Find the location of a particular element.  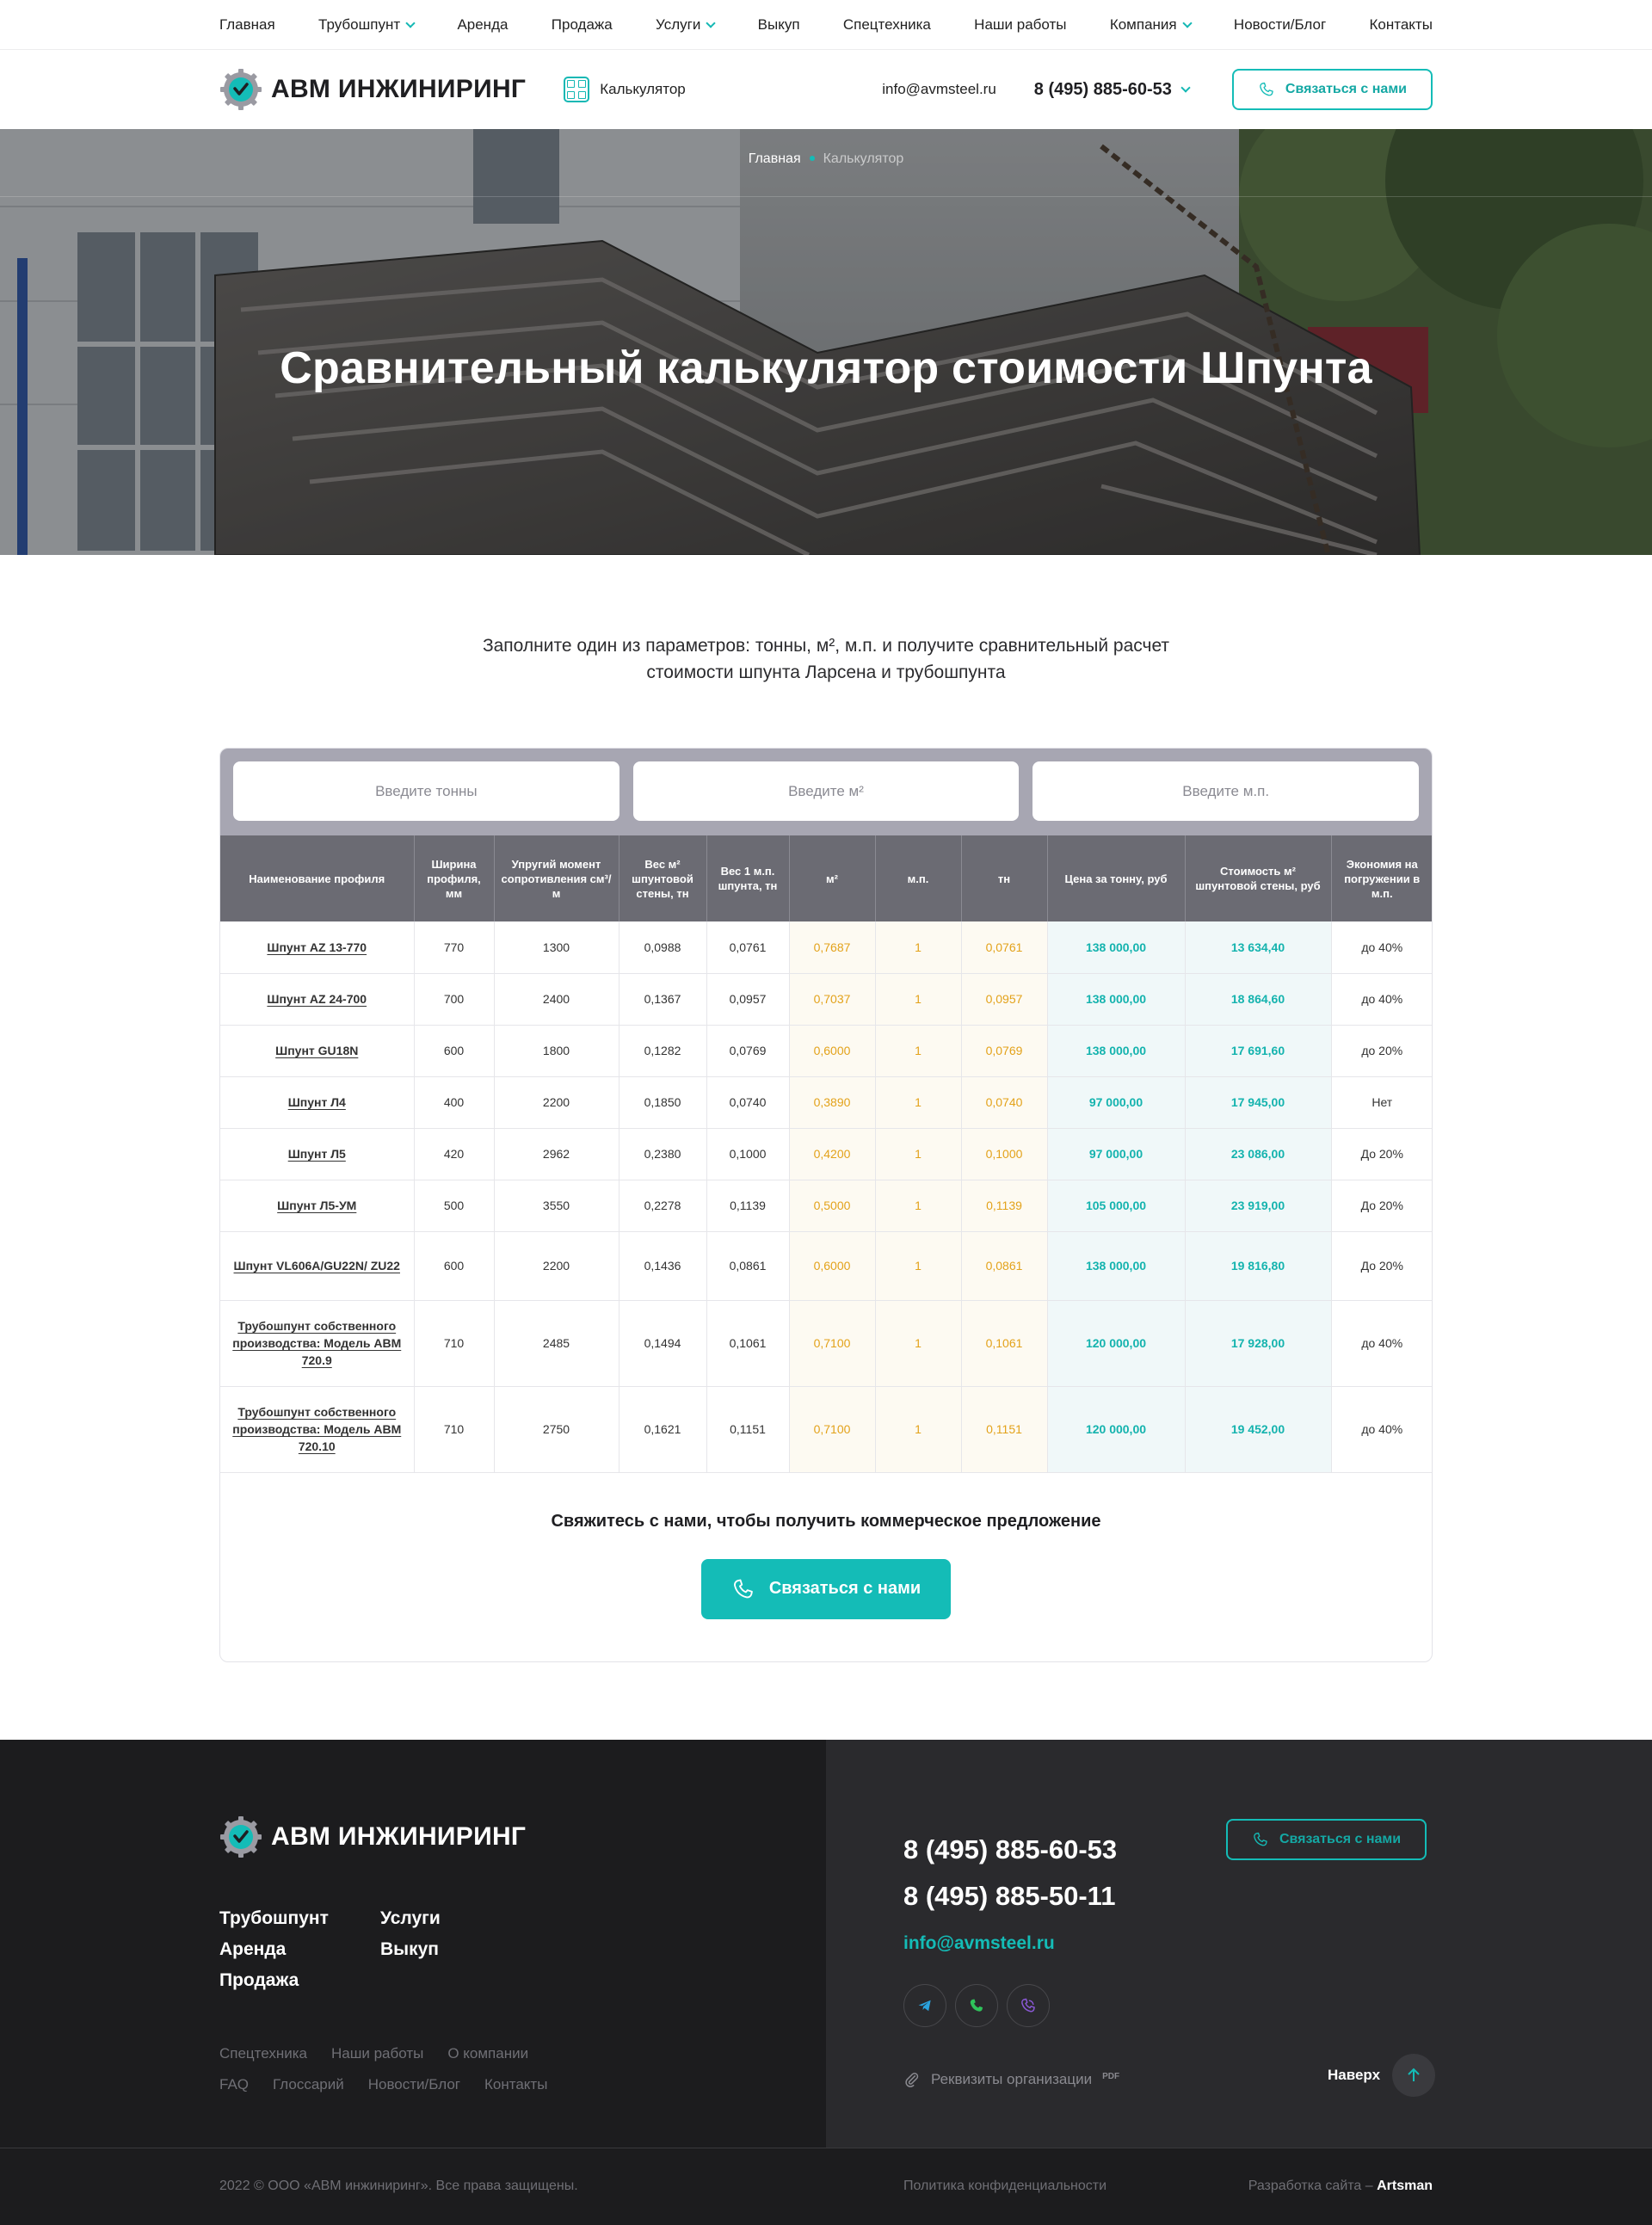

nav-item-9: Новости/Блог is located at coordinates (1280, 25).